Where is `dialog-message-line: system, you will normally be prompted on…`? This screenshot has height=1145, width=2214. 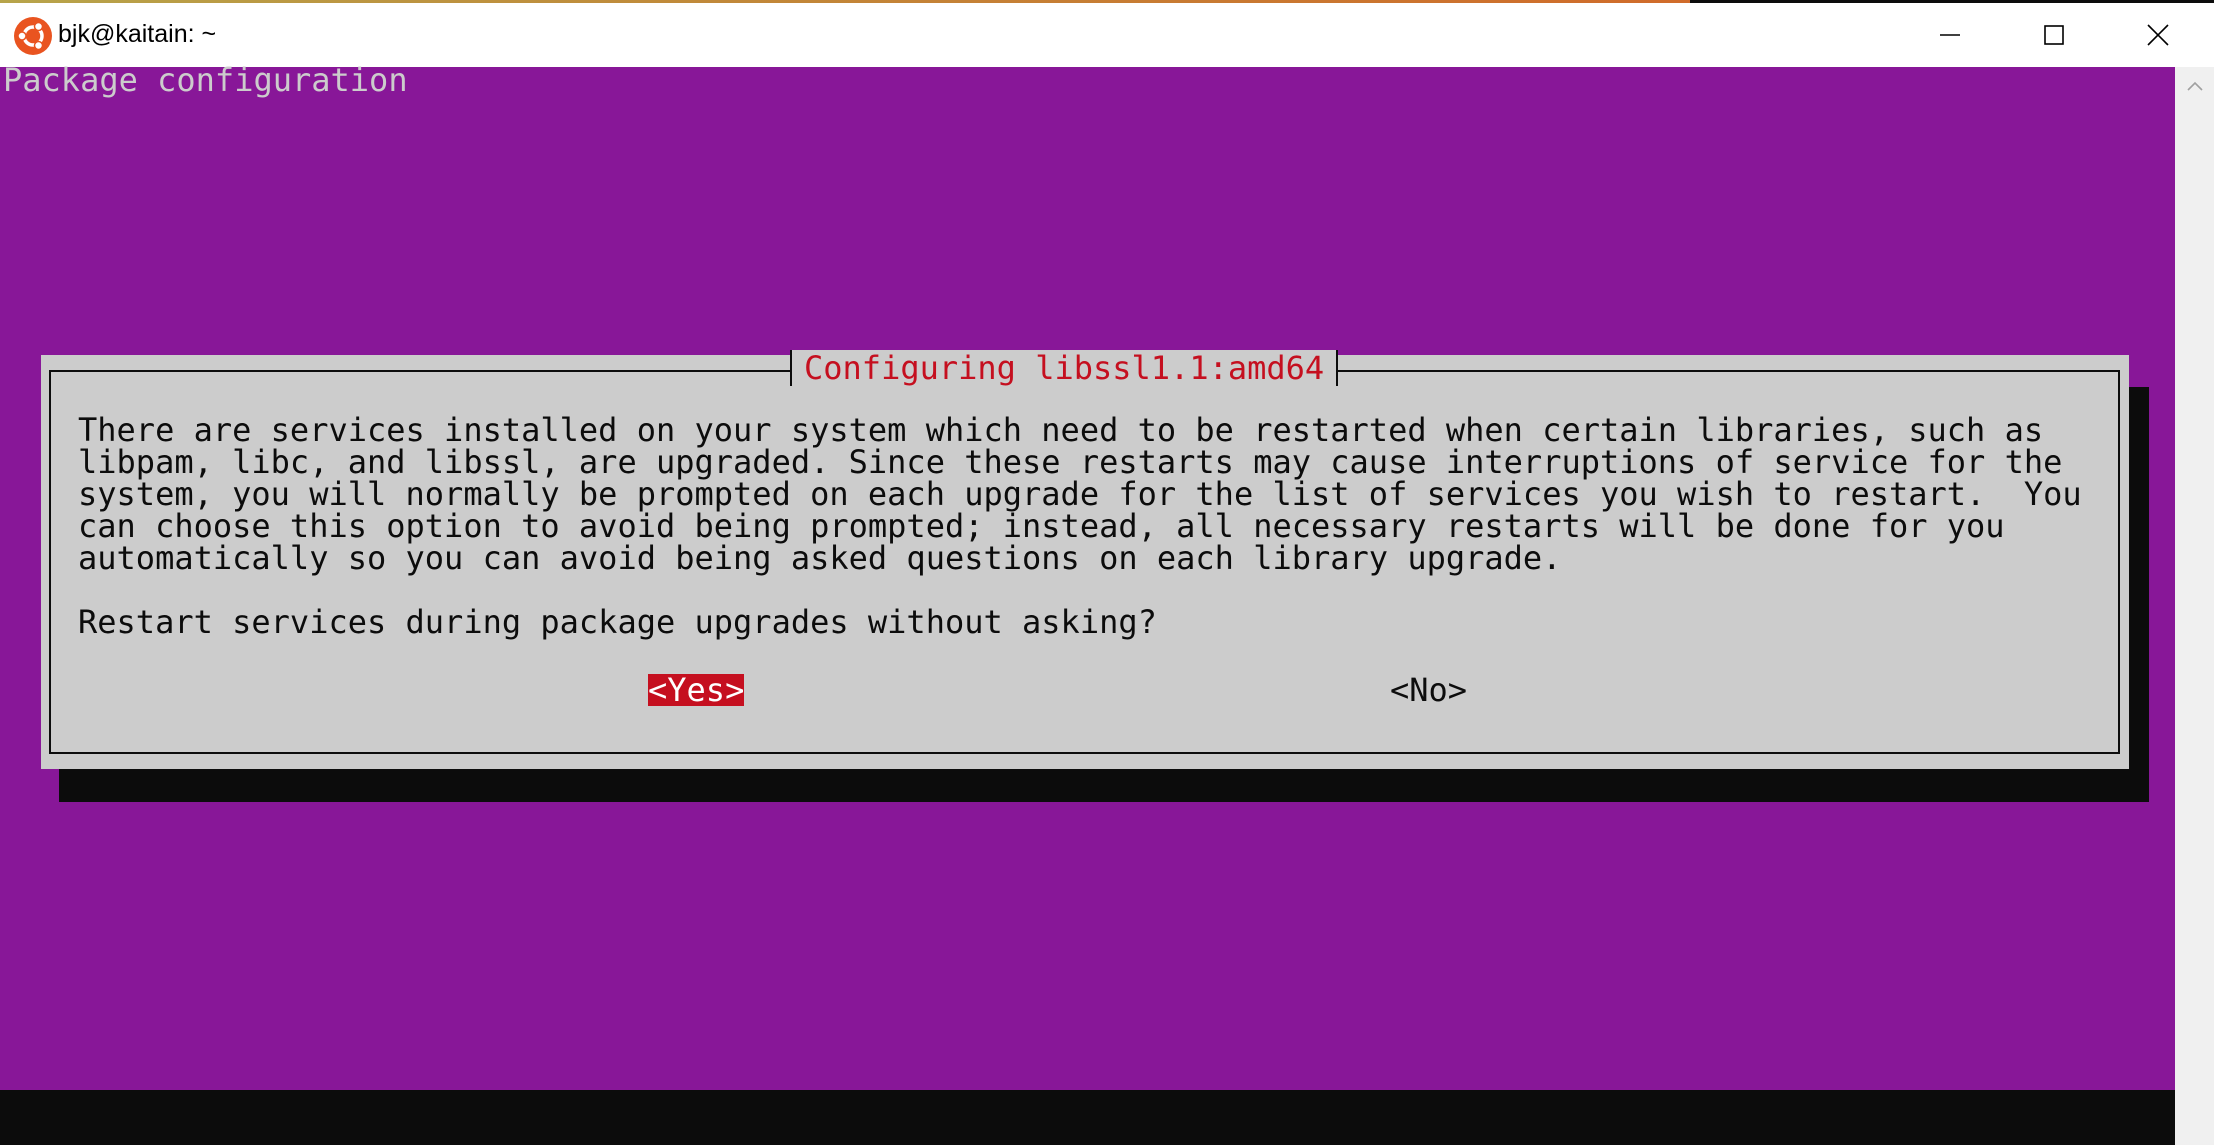
dialog-message-line: system, you will normally be prompted on… is located at coordinates (1080, 494).